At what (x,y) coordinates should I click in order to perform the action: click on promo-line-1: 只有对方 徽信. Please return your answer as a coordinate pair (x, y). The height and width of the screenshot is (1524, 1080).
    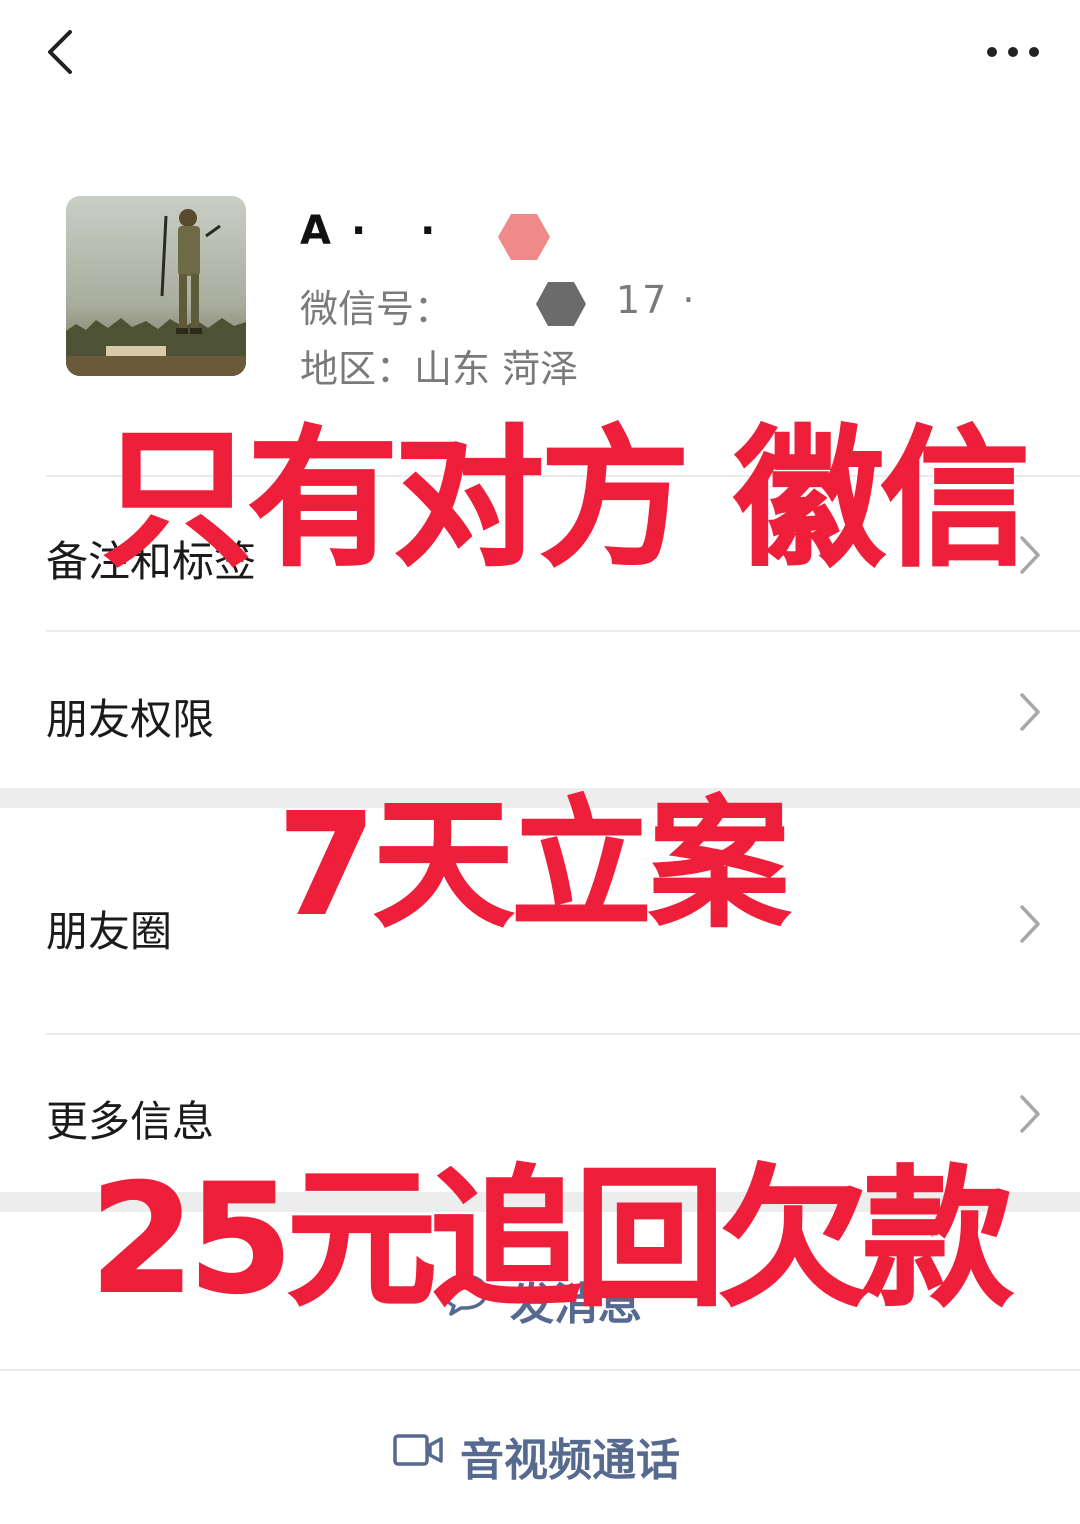
    Looking at the image, I should click on (566, 500).